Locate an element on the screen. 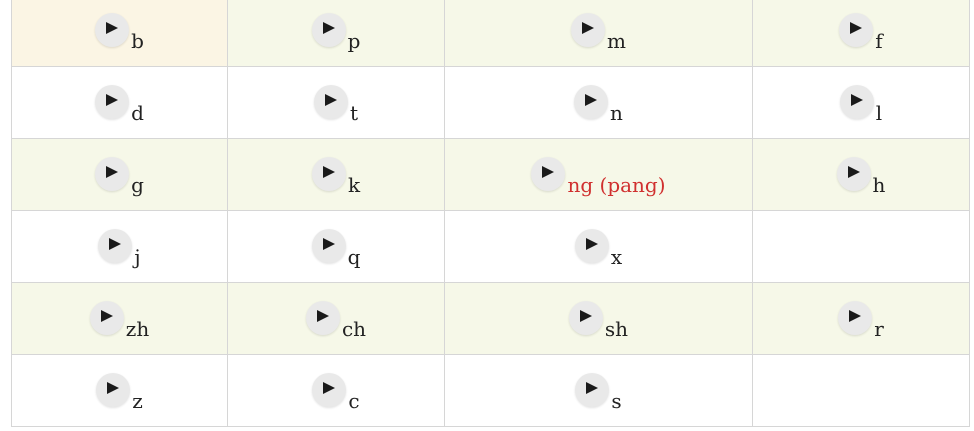 This screenshot has height=431, width=974. initial-label: n is located at coordinates (616, 112).